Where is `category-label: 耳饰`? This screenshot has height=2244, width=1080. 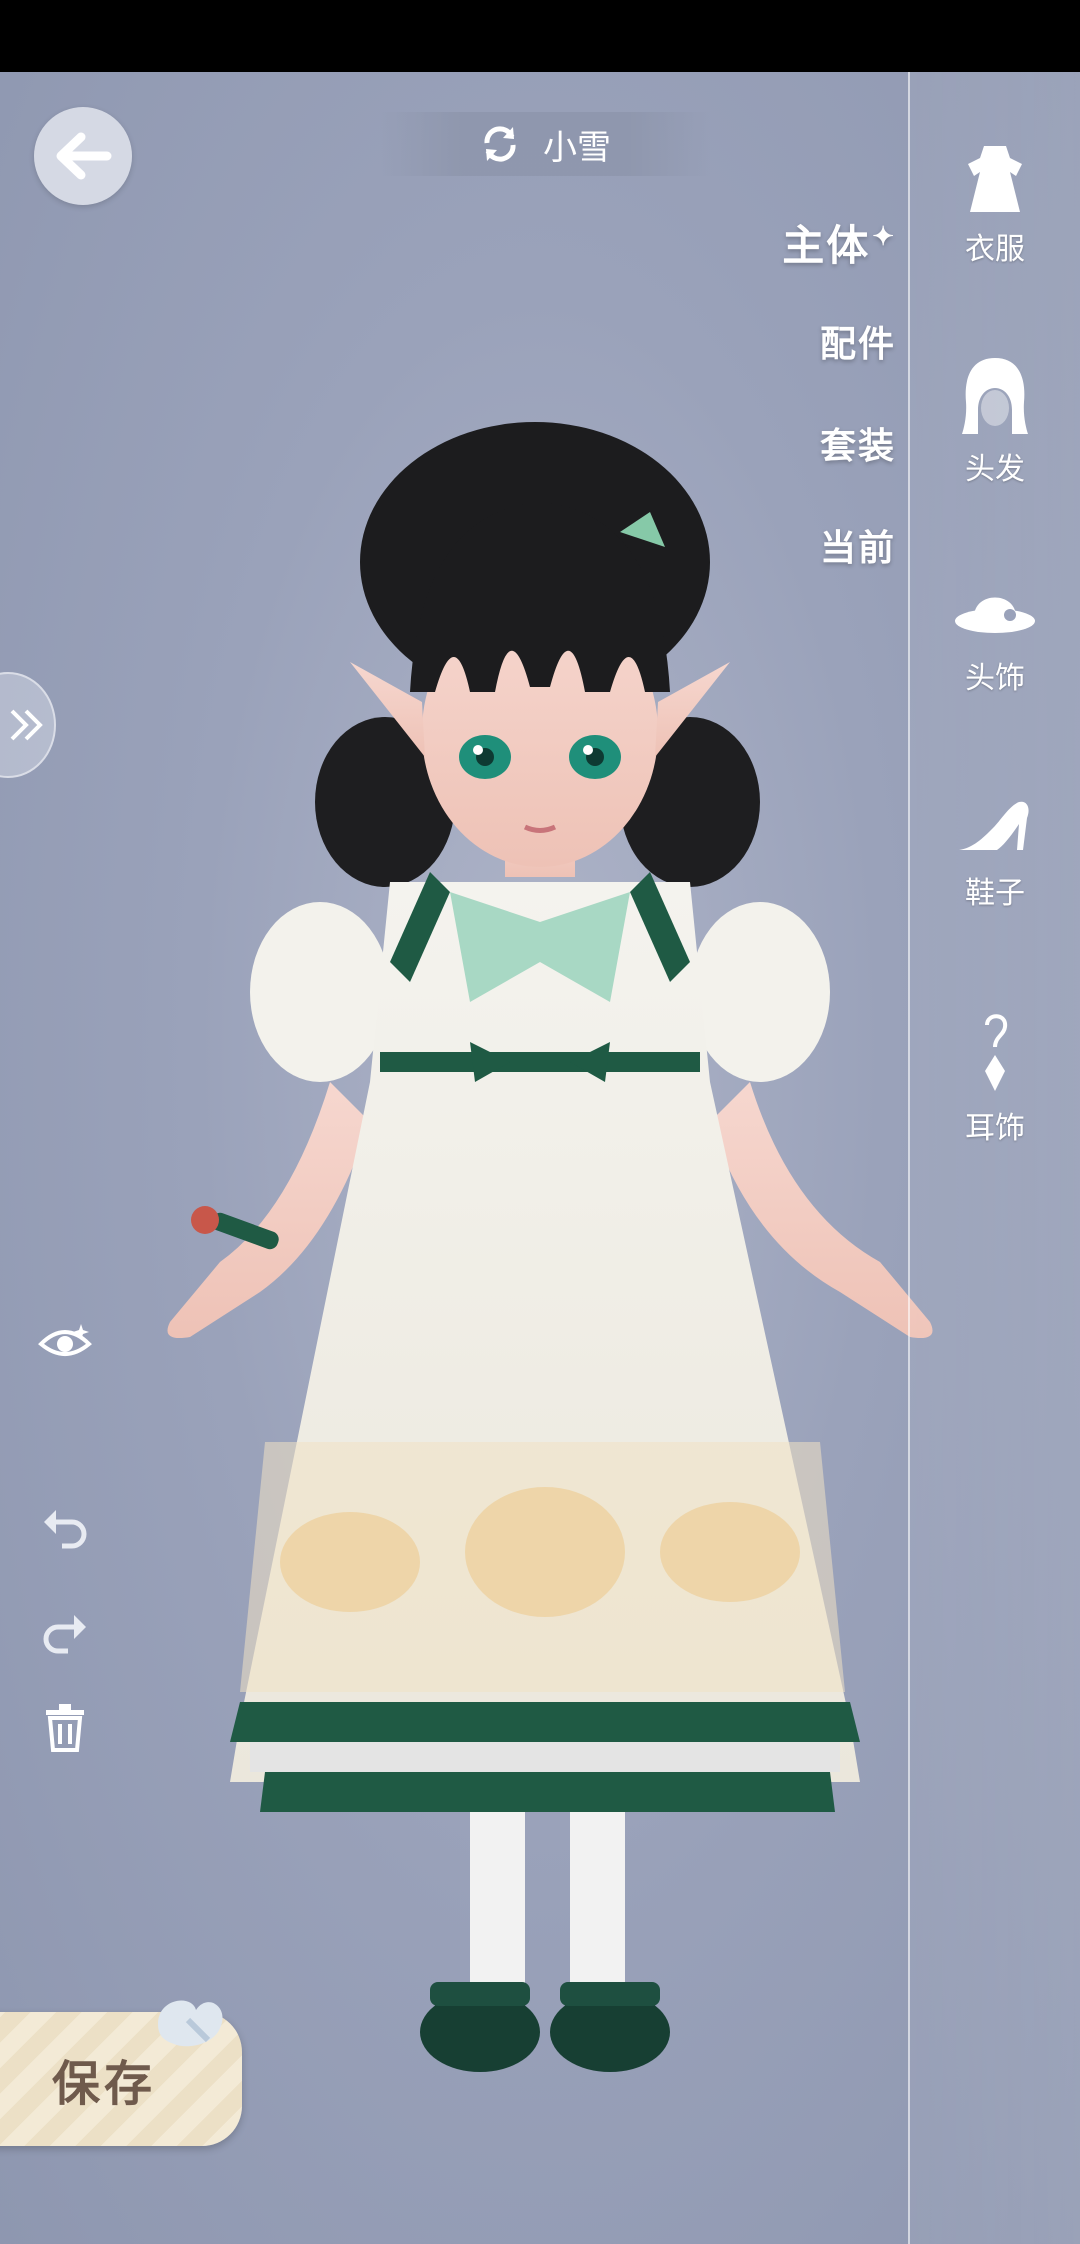 category-label: 耳饰 is located at coordinates (995, 1128).